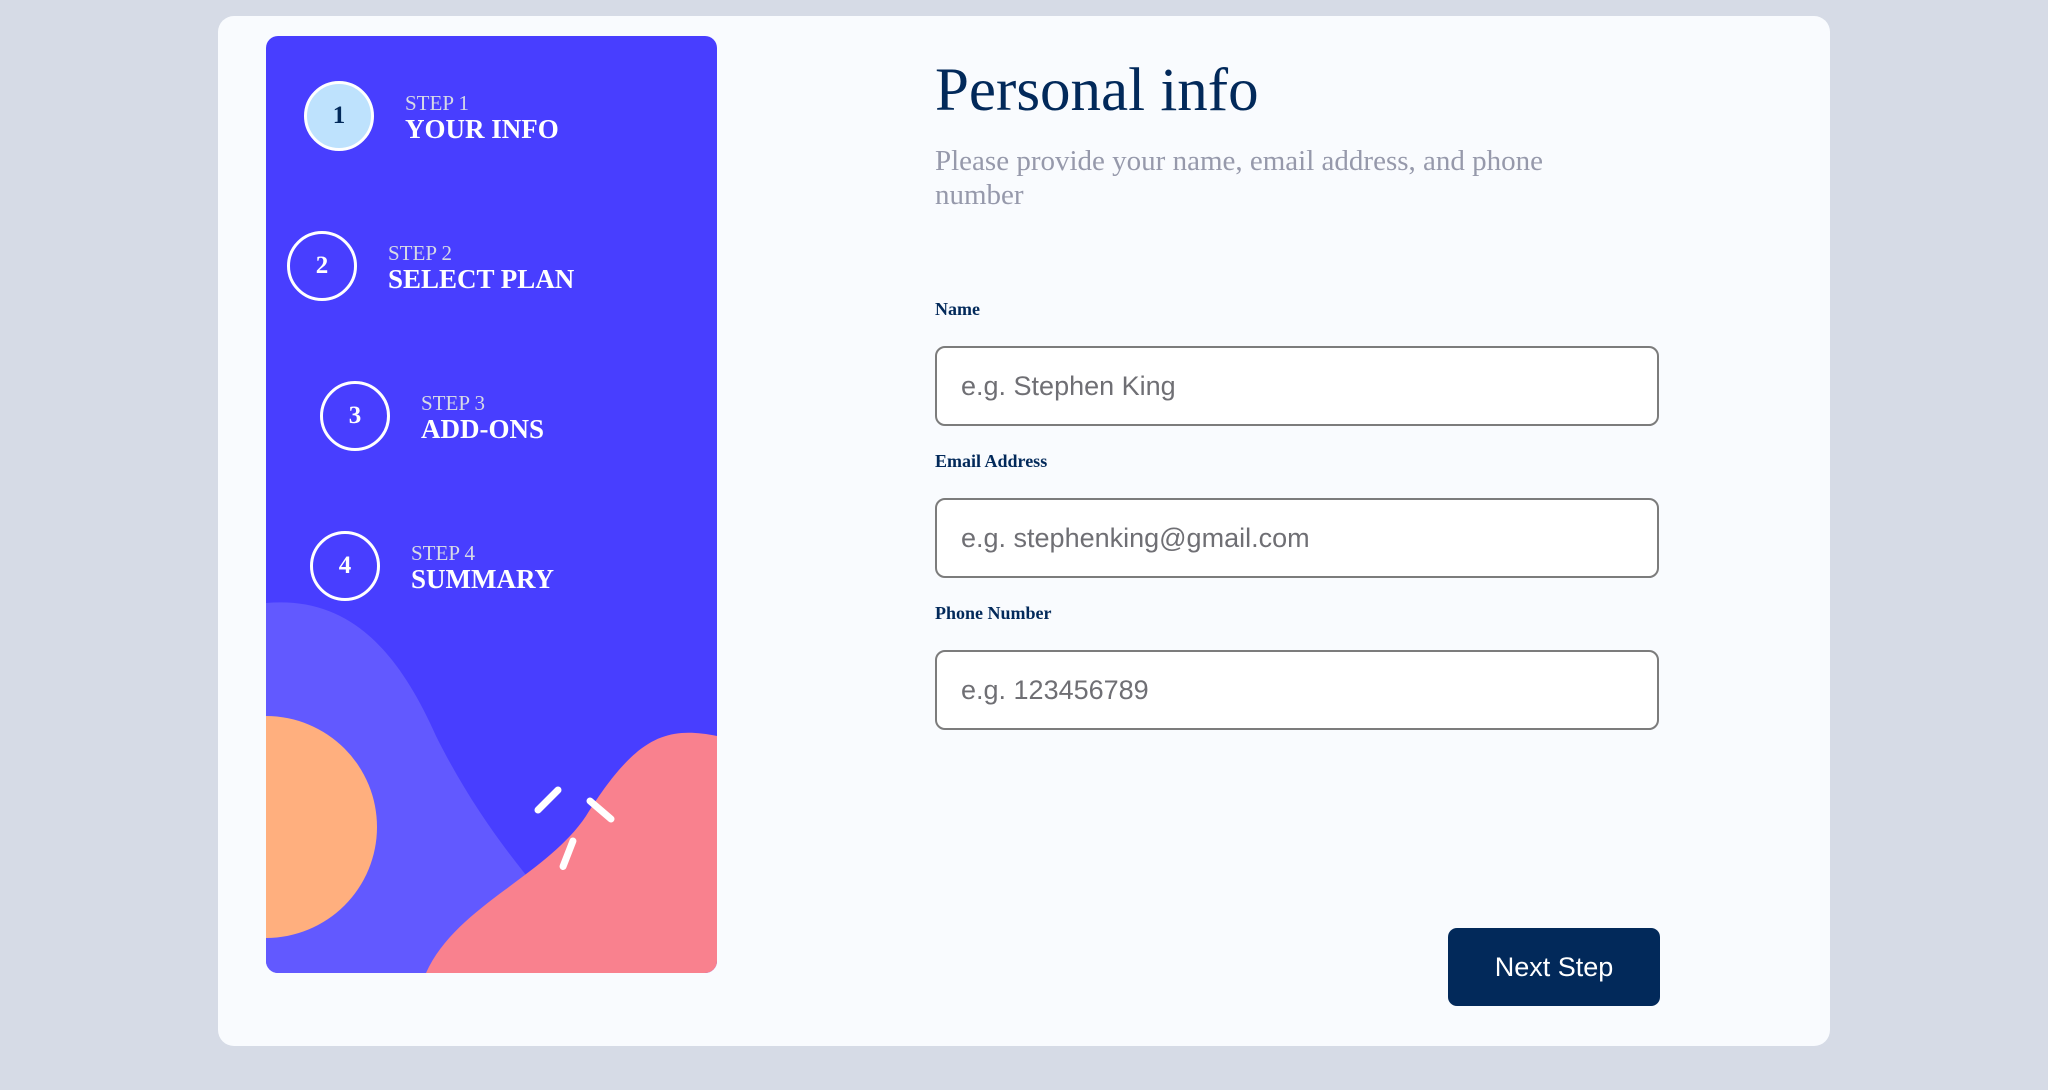 This screenshot has width=2048, height=1090. Describe the element at coordinates (1097, 90) in the screenshot. I see `page-title: Personal info` at that location.